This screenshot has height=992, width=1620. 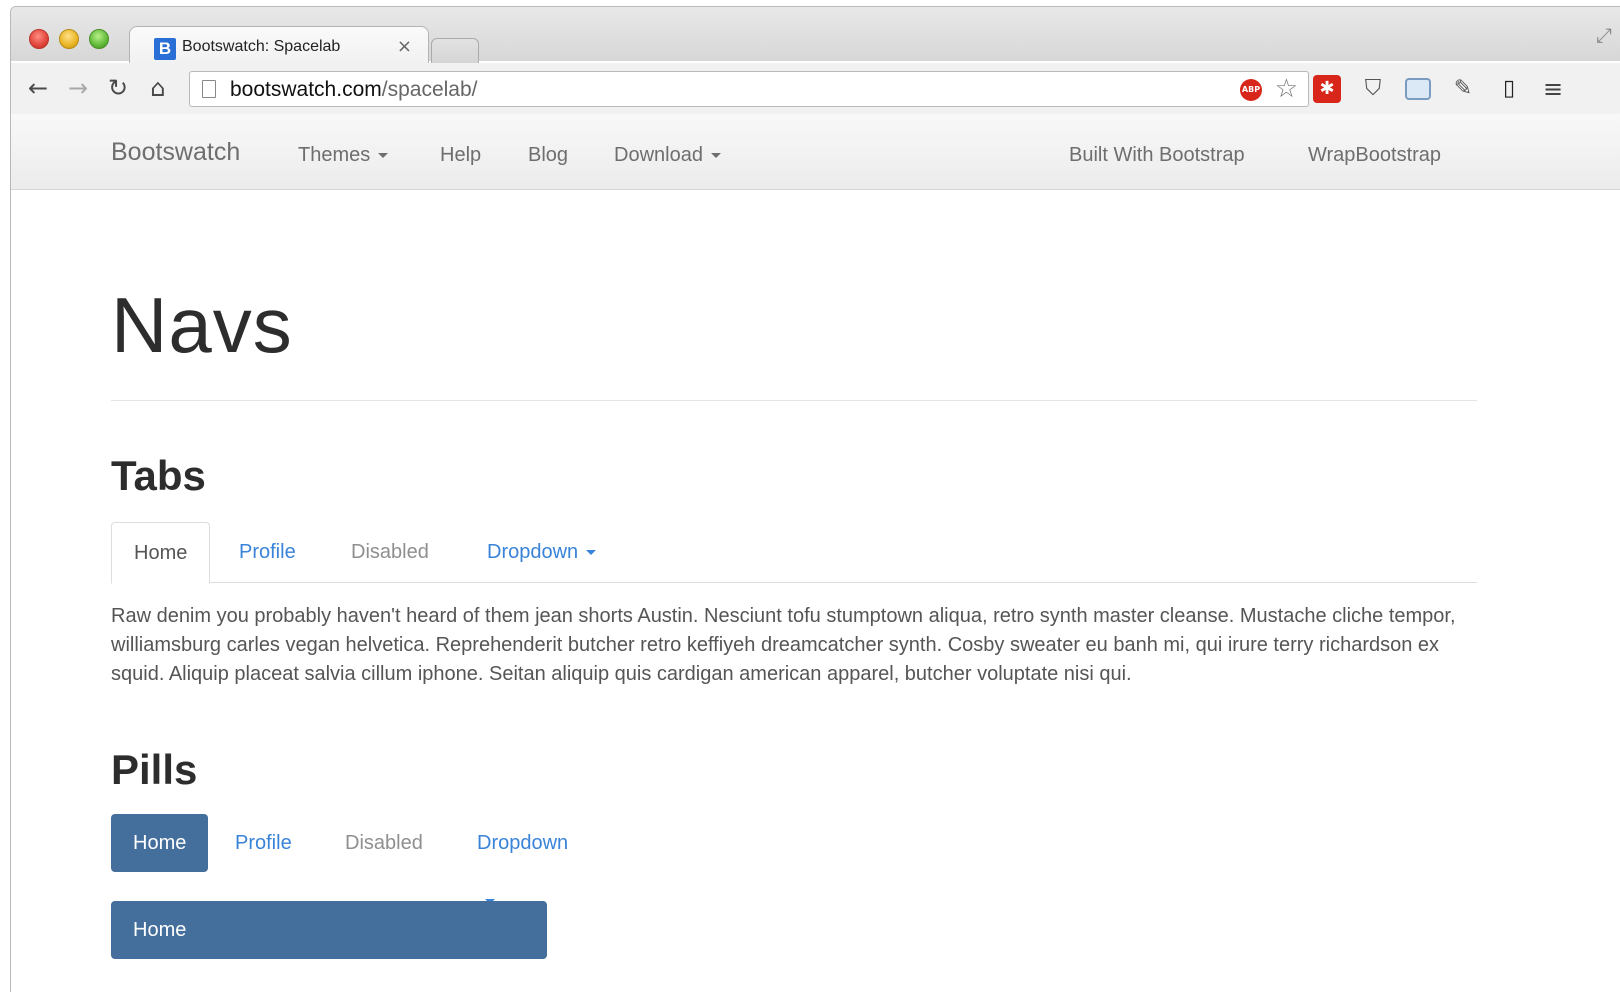 What do you see at coordinates (667, 155) in the screenshot?
I see `nav-download-dropdown: Download` at bounding box center [667, 155].